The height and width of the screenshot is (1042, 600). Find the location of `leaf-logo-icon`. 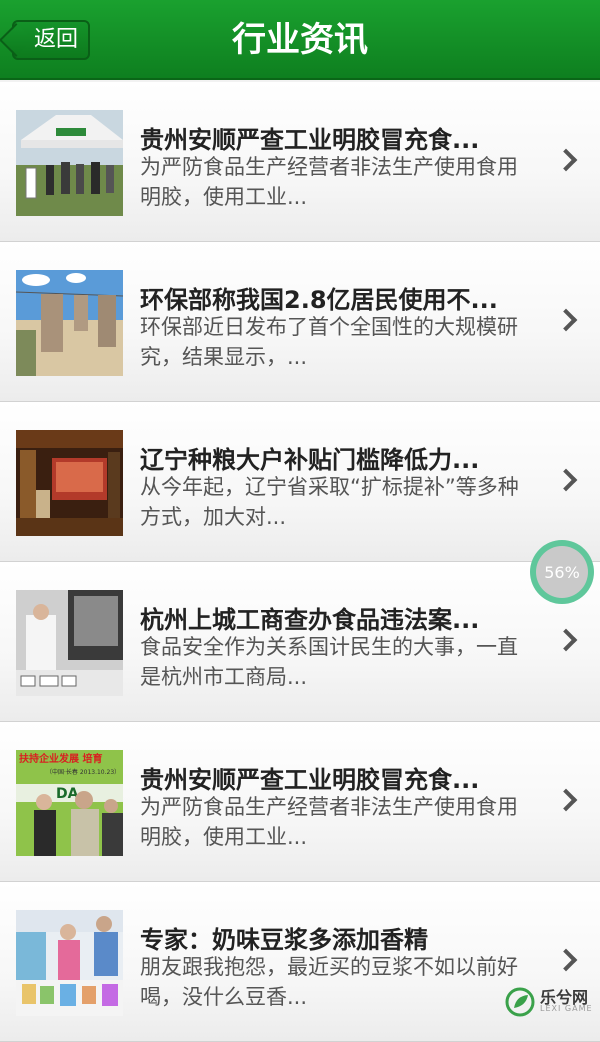

leaf-logo-icon is located at coordinates (520, 1002).